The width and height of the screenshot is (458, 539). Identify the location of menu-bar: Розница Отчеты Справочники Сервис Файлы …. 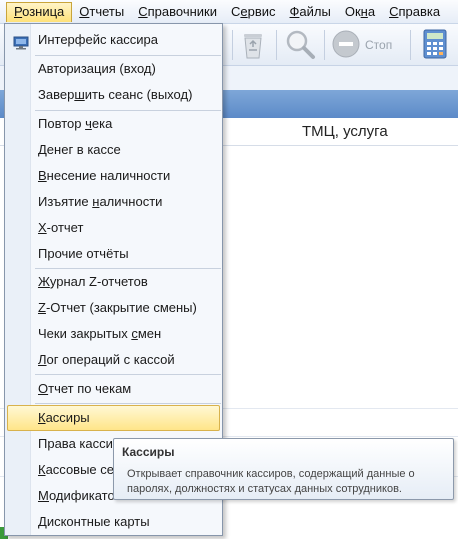
(229, 12).